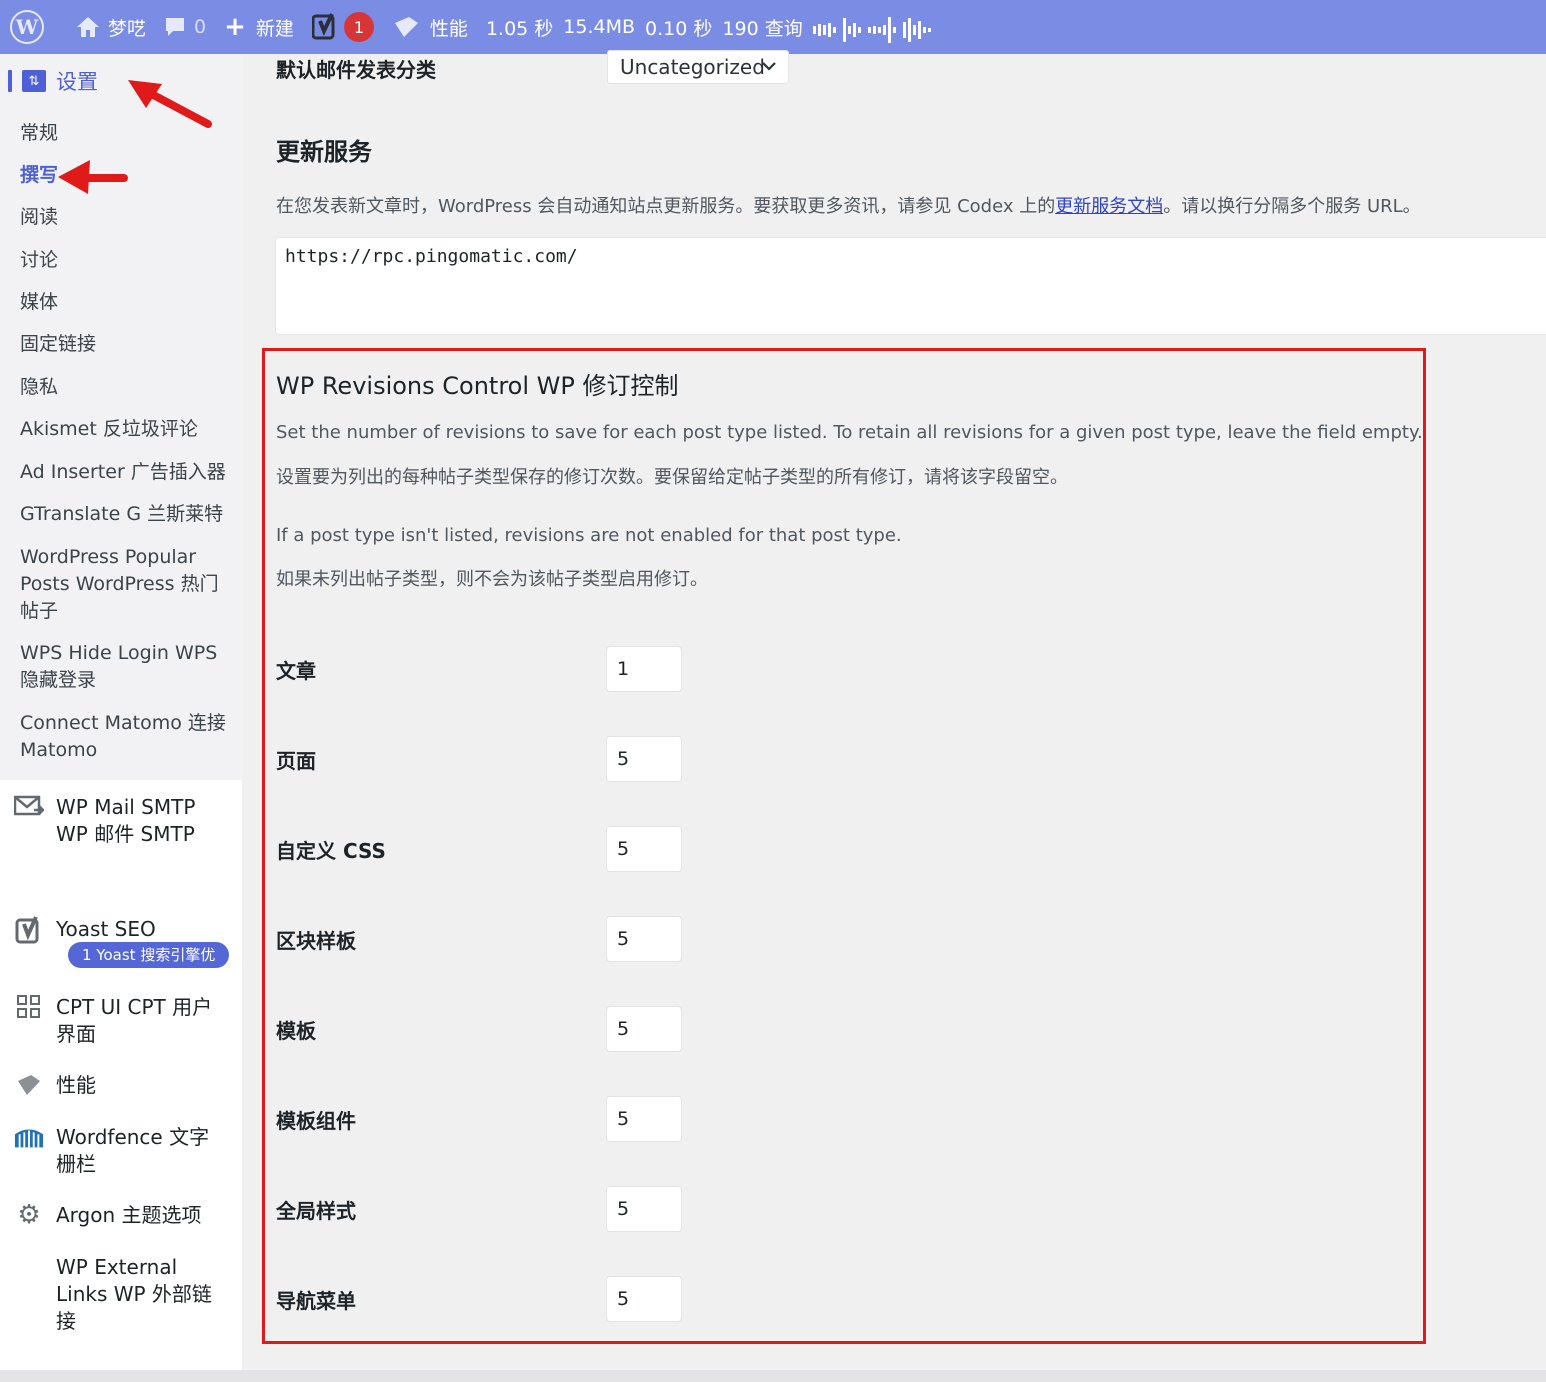  Describe the element at coordinates (134, 1020) in the screenshot. I see `menu-cpt-ui-label: CPT UI CPT 用户界面` at that location.